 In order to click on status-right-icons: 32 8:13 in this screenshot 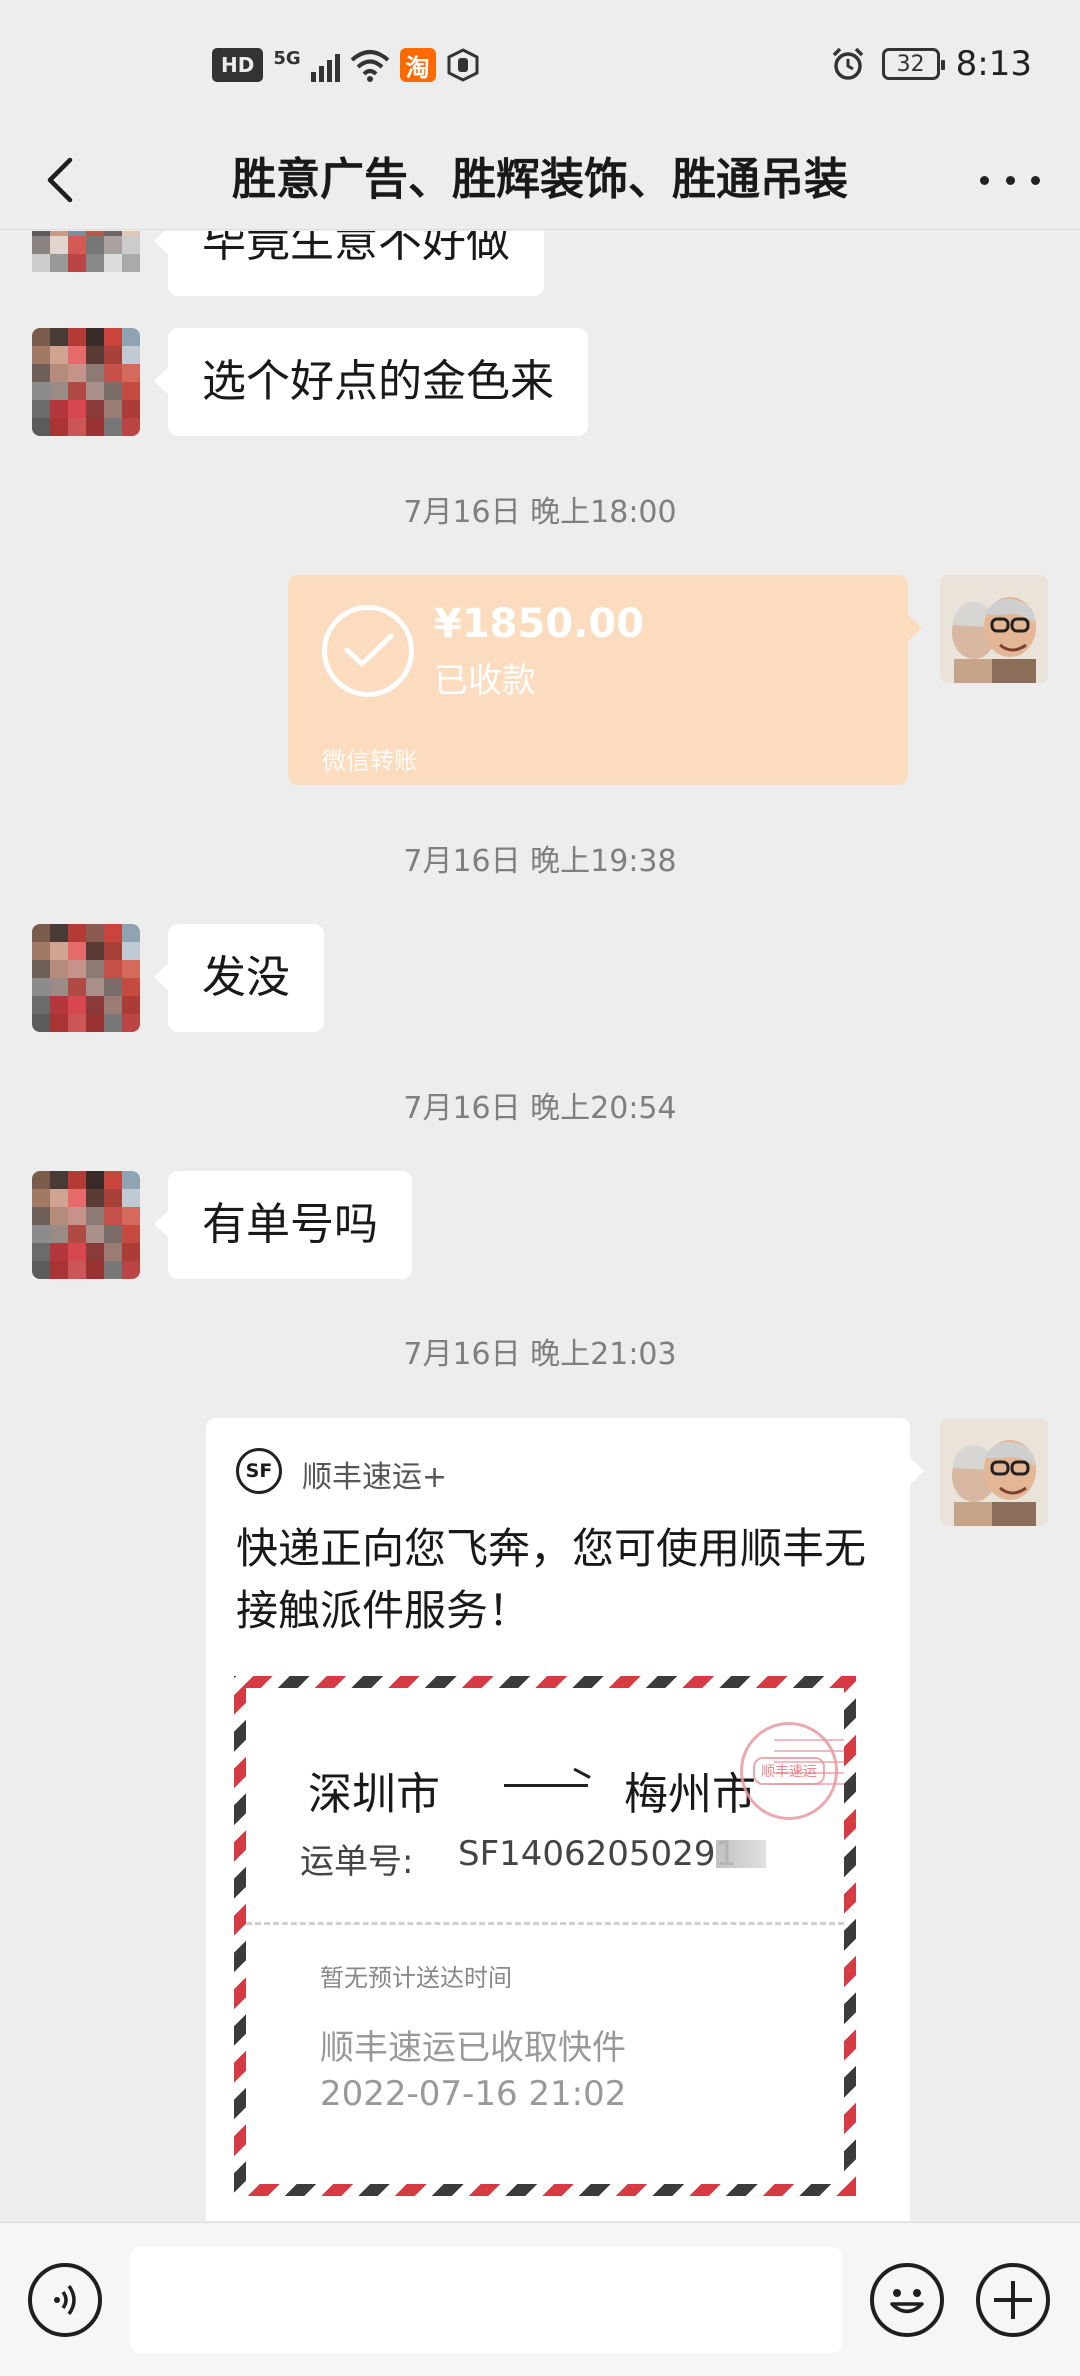, I will do `click(931, 64)`.